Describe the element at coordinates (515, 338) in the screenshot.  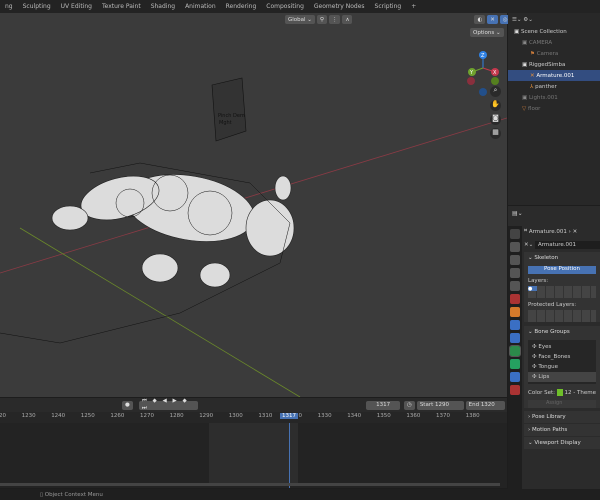
I see `physics-tab-icon` at that location.